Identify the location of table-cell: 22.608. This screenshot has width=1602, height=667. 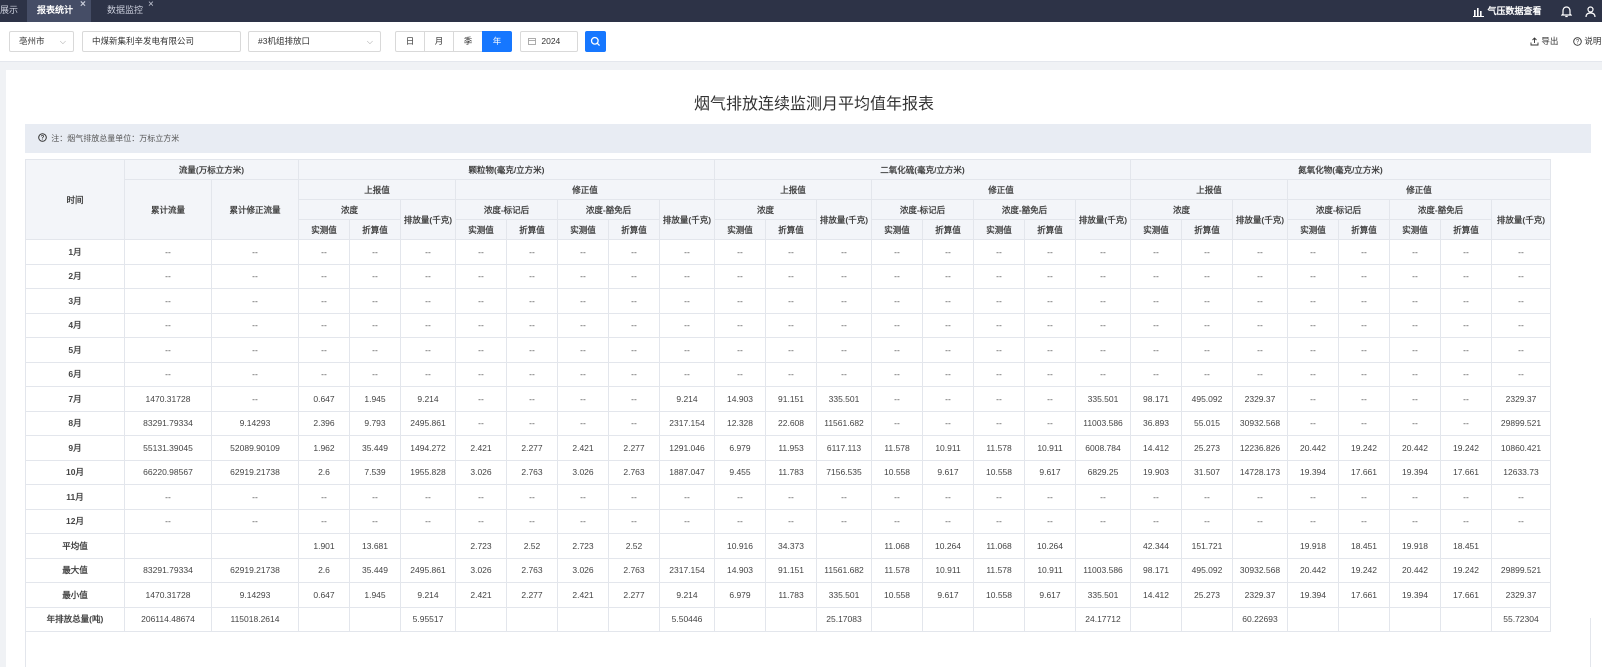
(791, 423).